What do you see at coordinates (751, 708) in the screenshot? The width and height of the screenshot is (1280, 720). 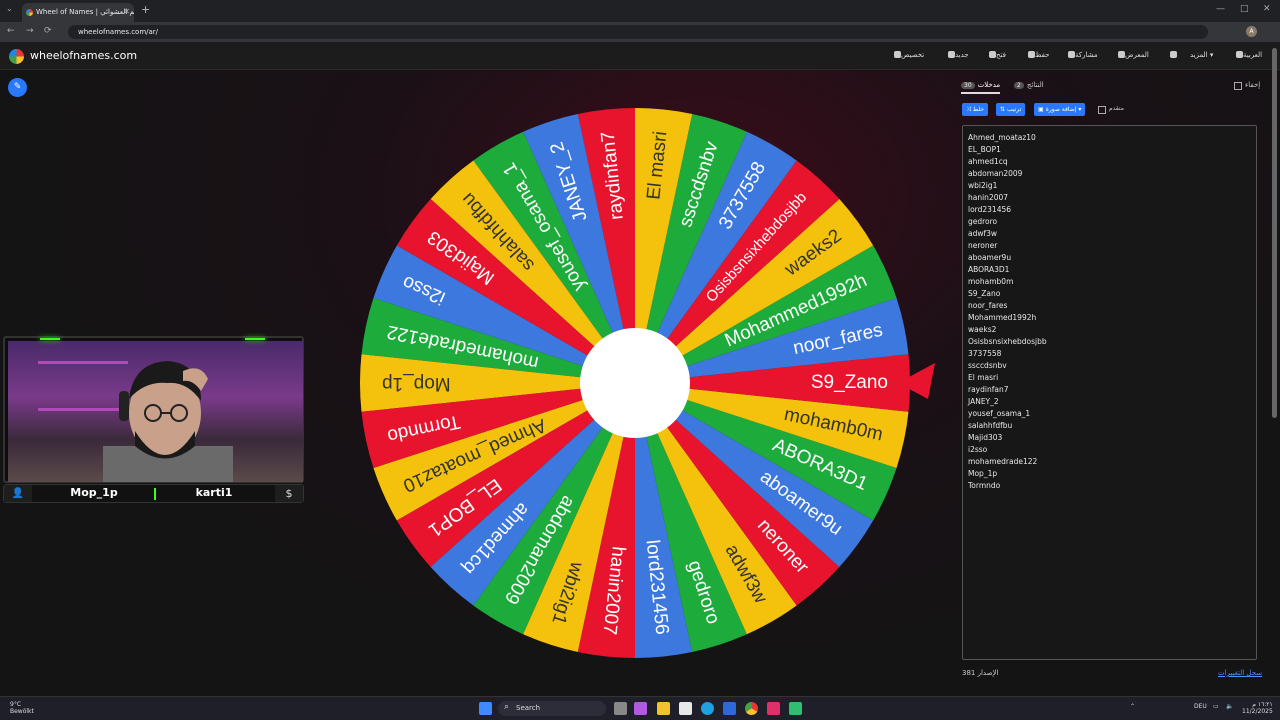 I see `chrome-icon` at bounding box center [751, 708].